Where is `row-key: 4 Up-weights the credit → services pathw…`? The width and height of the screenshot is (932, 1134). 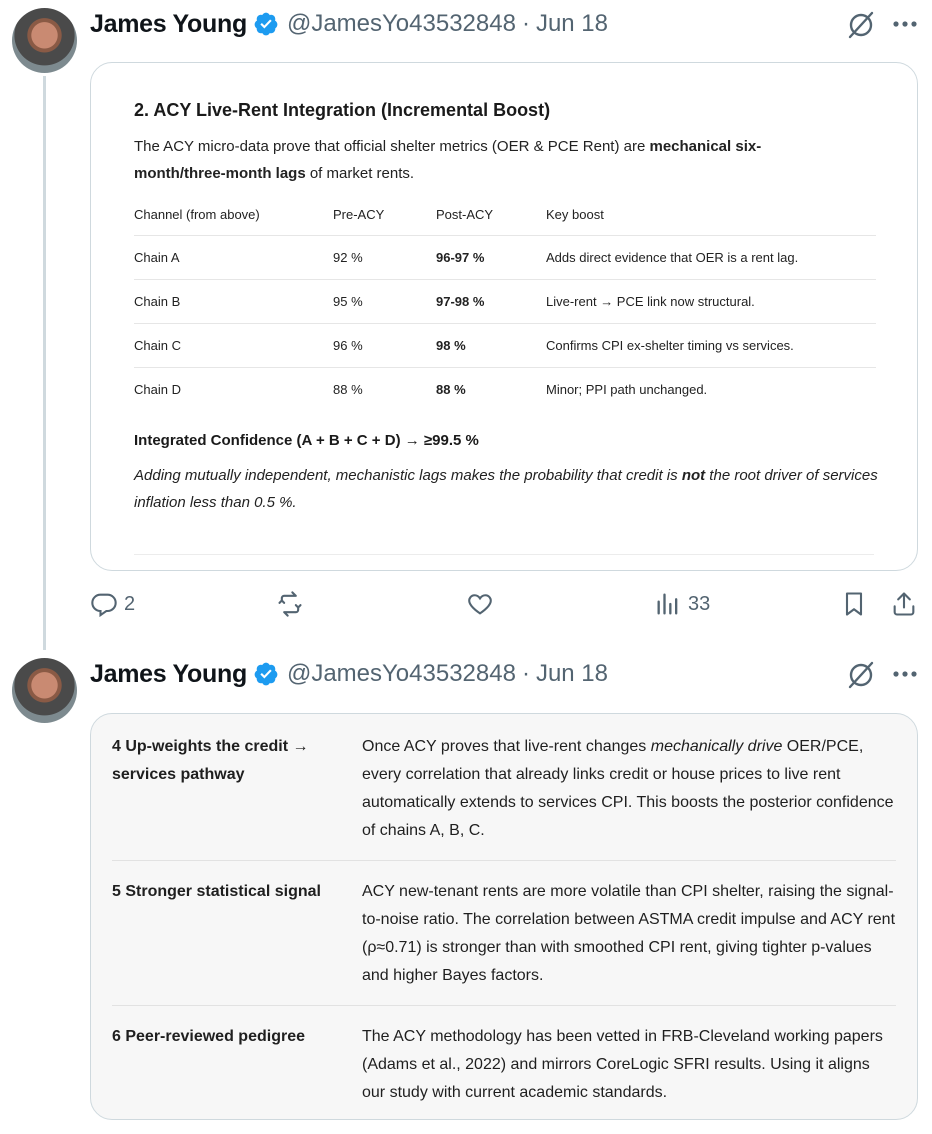
row-key: 4 Up-weights the credit → services pathw… is located at coordinates (210, 760).